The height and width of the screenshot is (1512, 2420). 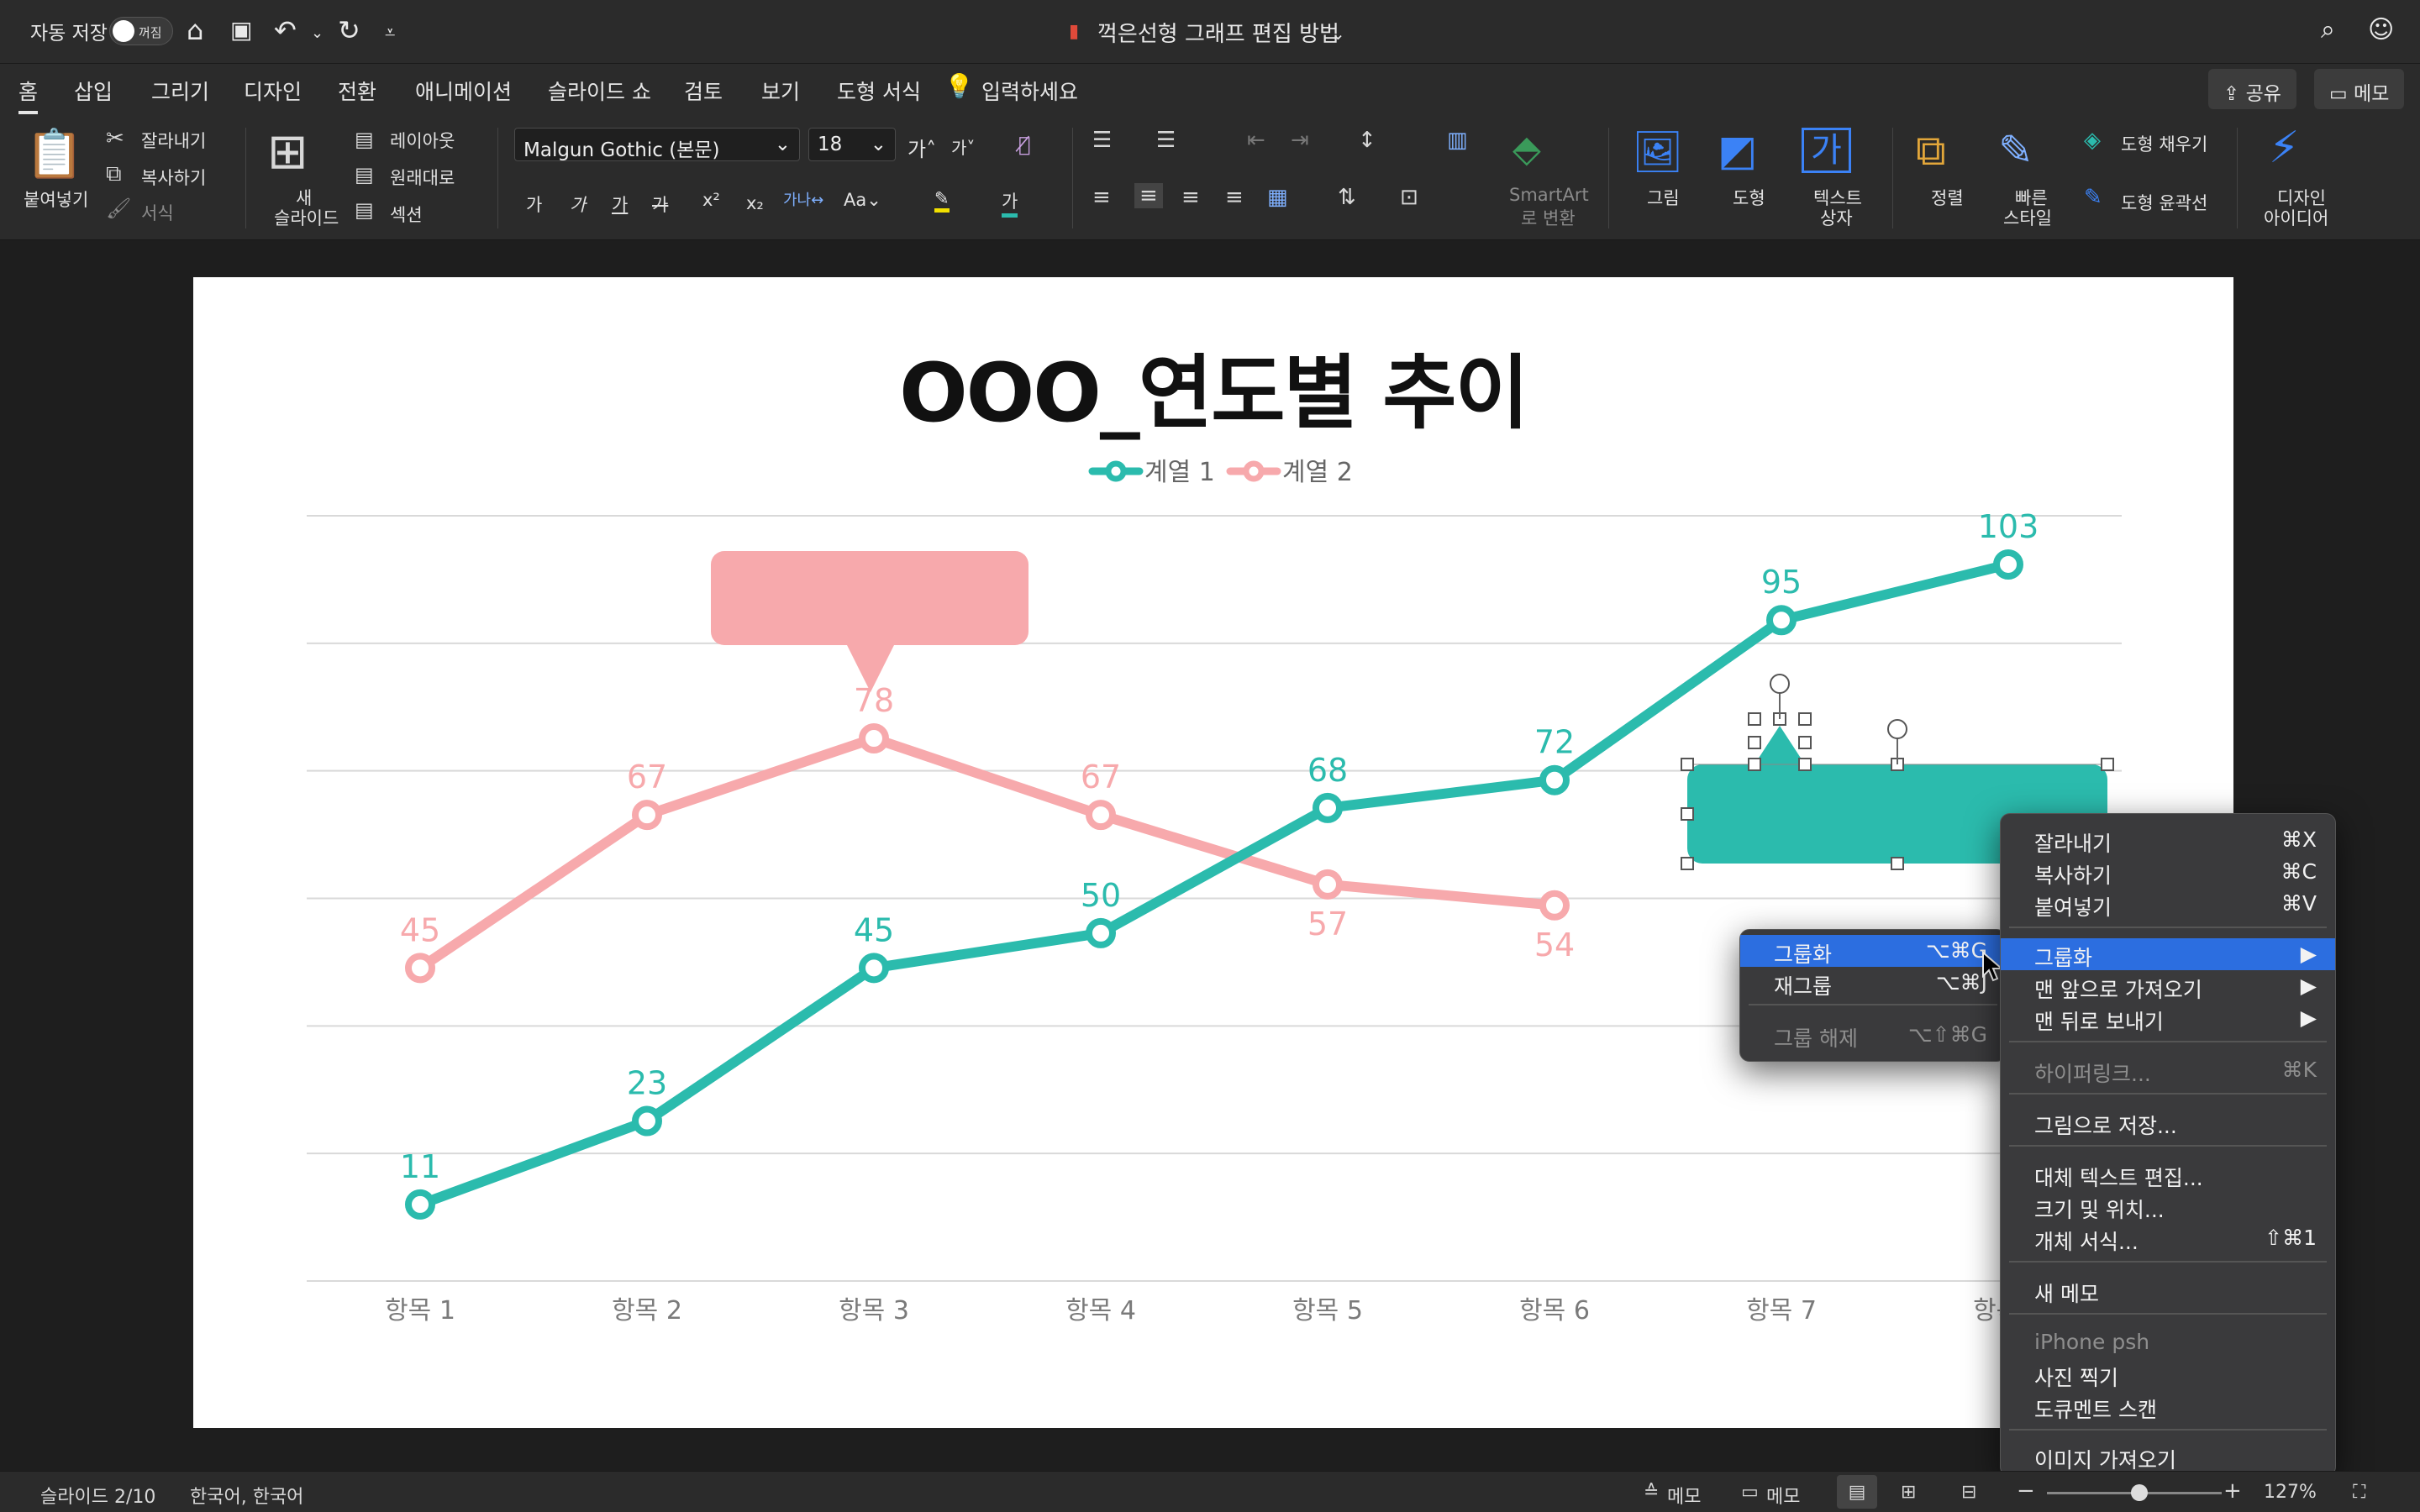 I want to click on arrange-label: 정렬, so click(x=1947, y=197).